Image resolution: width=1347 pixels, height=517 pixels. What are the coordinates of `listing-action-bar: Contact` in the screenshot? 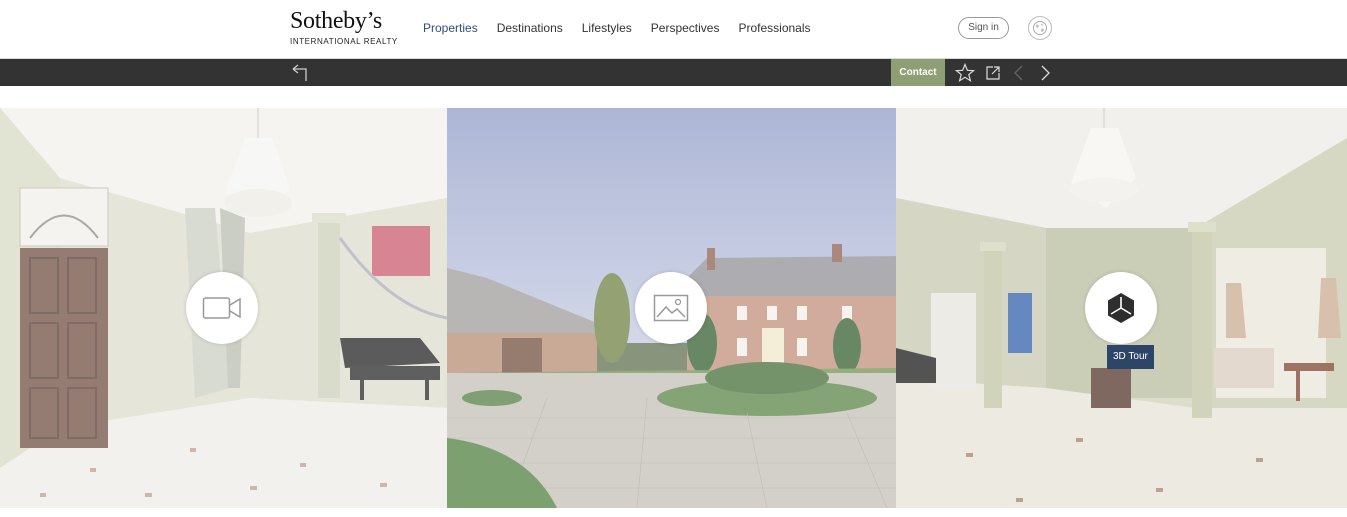 It's located at (673, 72).